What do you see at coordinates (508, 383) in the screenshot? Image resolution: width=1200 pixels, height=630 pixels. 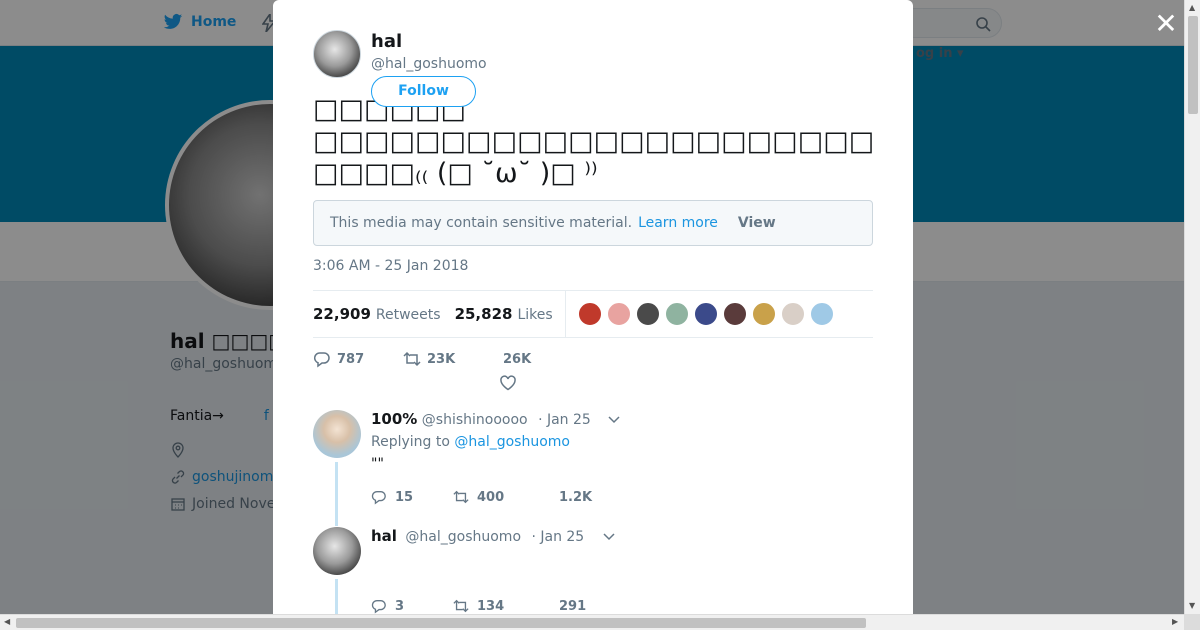 I see `heart-icon` at bounding box center [508, 383].